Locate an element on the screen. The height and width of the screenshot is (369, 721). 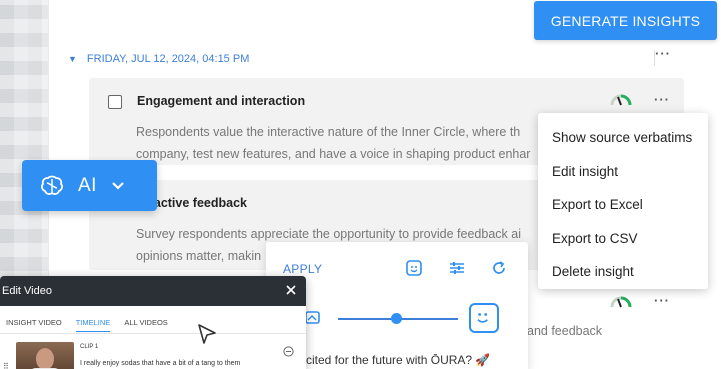
menu-item-edit-insight: Edit insight is located at coordinates (623, 172).